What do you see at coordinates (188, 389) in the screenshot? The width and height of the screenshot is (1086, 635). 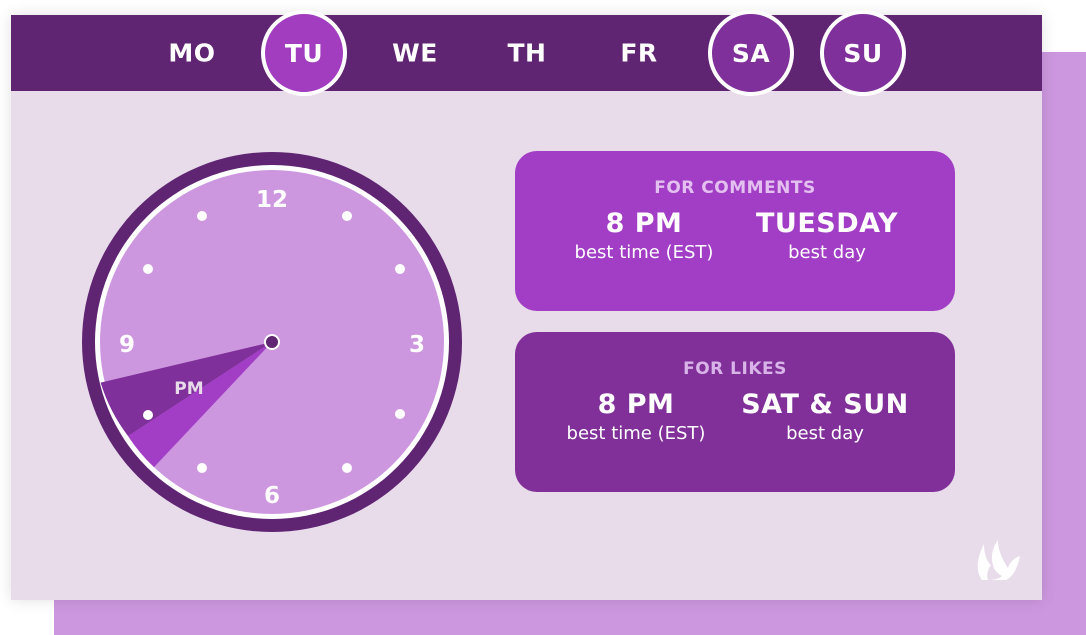 I see `clock-pm-label: PM` at bounding box center [188, 389].